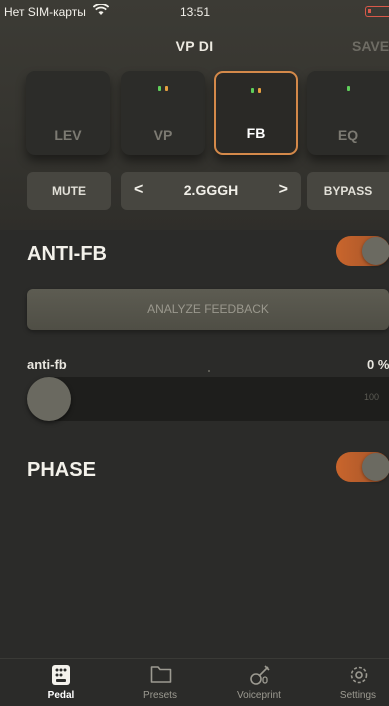 This screenshot has width=389, height=706. I want to click on tab-label: Pedal, so click(61, 695).